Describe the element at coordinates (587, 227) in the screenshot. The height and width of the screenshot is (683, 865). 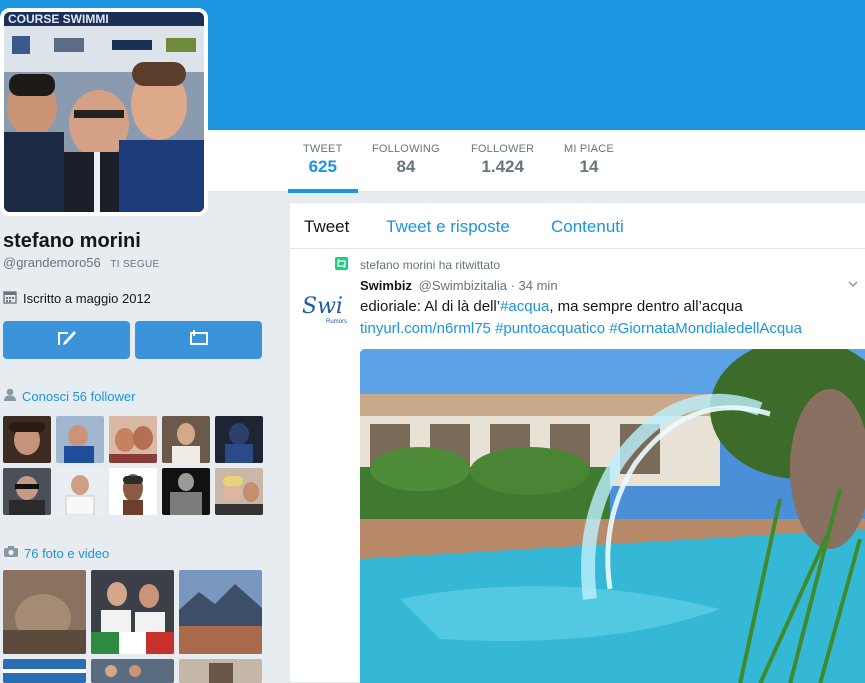
I see `tab-media: Contenuti` at that location.